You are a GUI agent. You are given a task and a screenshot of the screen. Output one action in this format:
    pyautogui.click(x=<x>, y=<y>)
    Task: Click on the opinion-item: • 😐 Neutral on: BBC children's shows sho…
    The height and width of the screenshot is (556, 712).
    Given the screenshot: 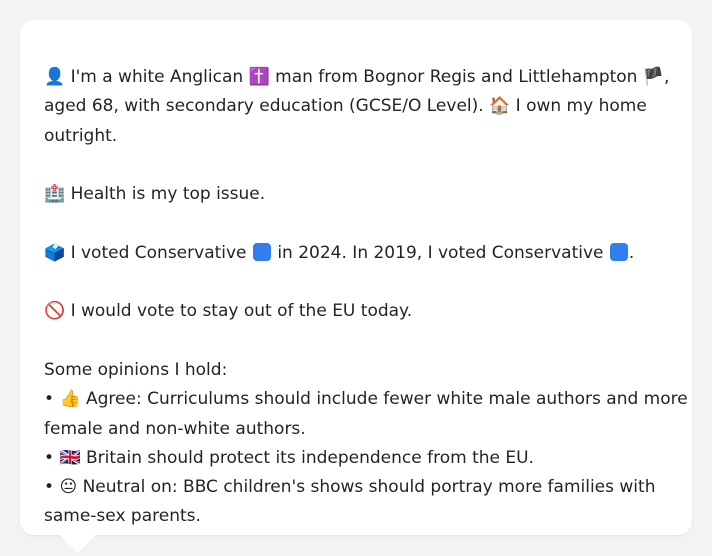 What is the action you would take?
    pyautogui.click(x=356, y=487)
    